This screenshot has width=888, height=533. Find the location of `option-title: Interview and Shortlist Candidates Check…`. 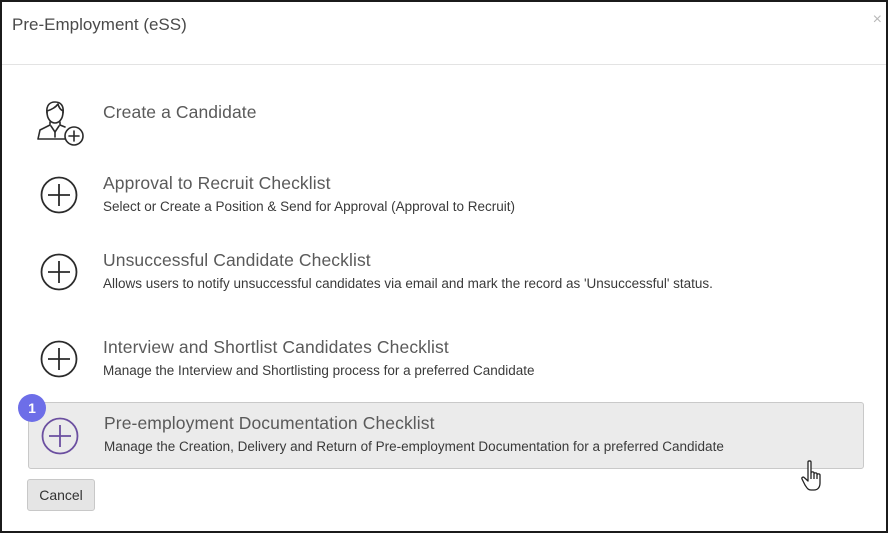

option-title: Interview and Shortlist Candidates Check… is located at coordinates (276, 347).